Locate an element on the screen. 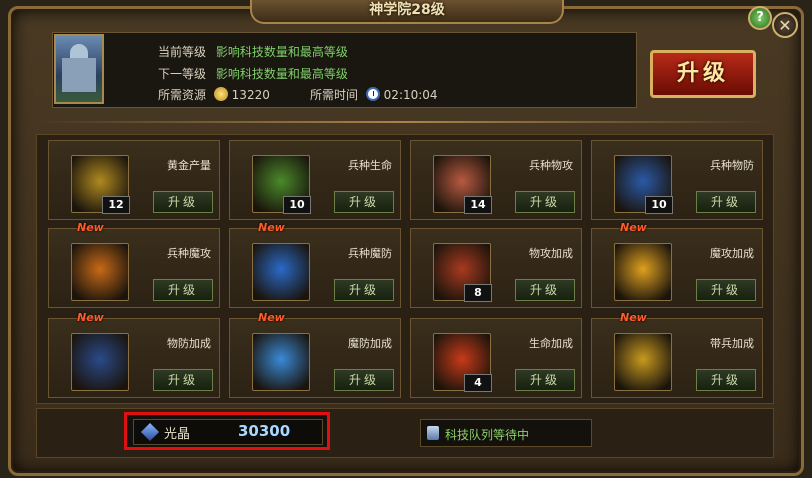  resource-label: 所需资源 is located at coordinates (182, 95).